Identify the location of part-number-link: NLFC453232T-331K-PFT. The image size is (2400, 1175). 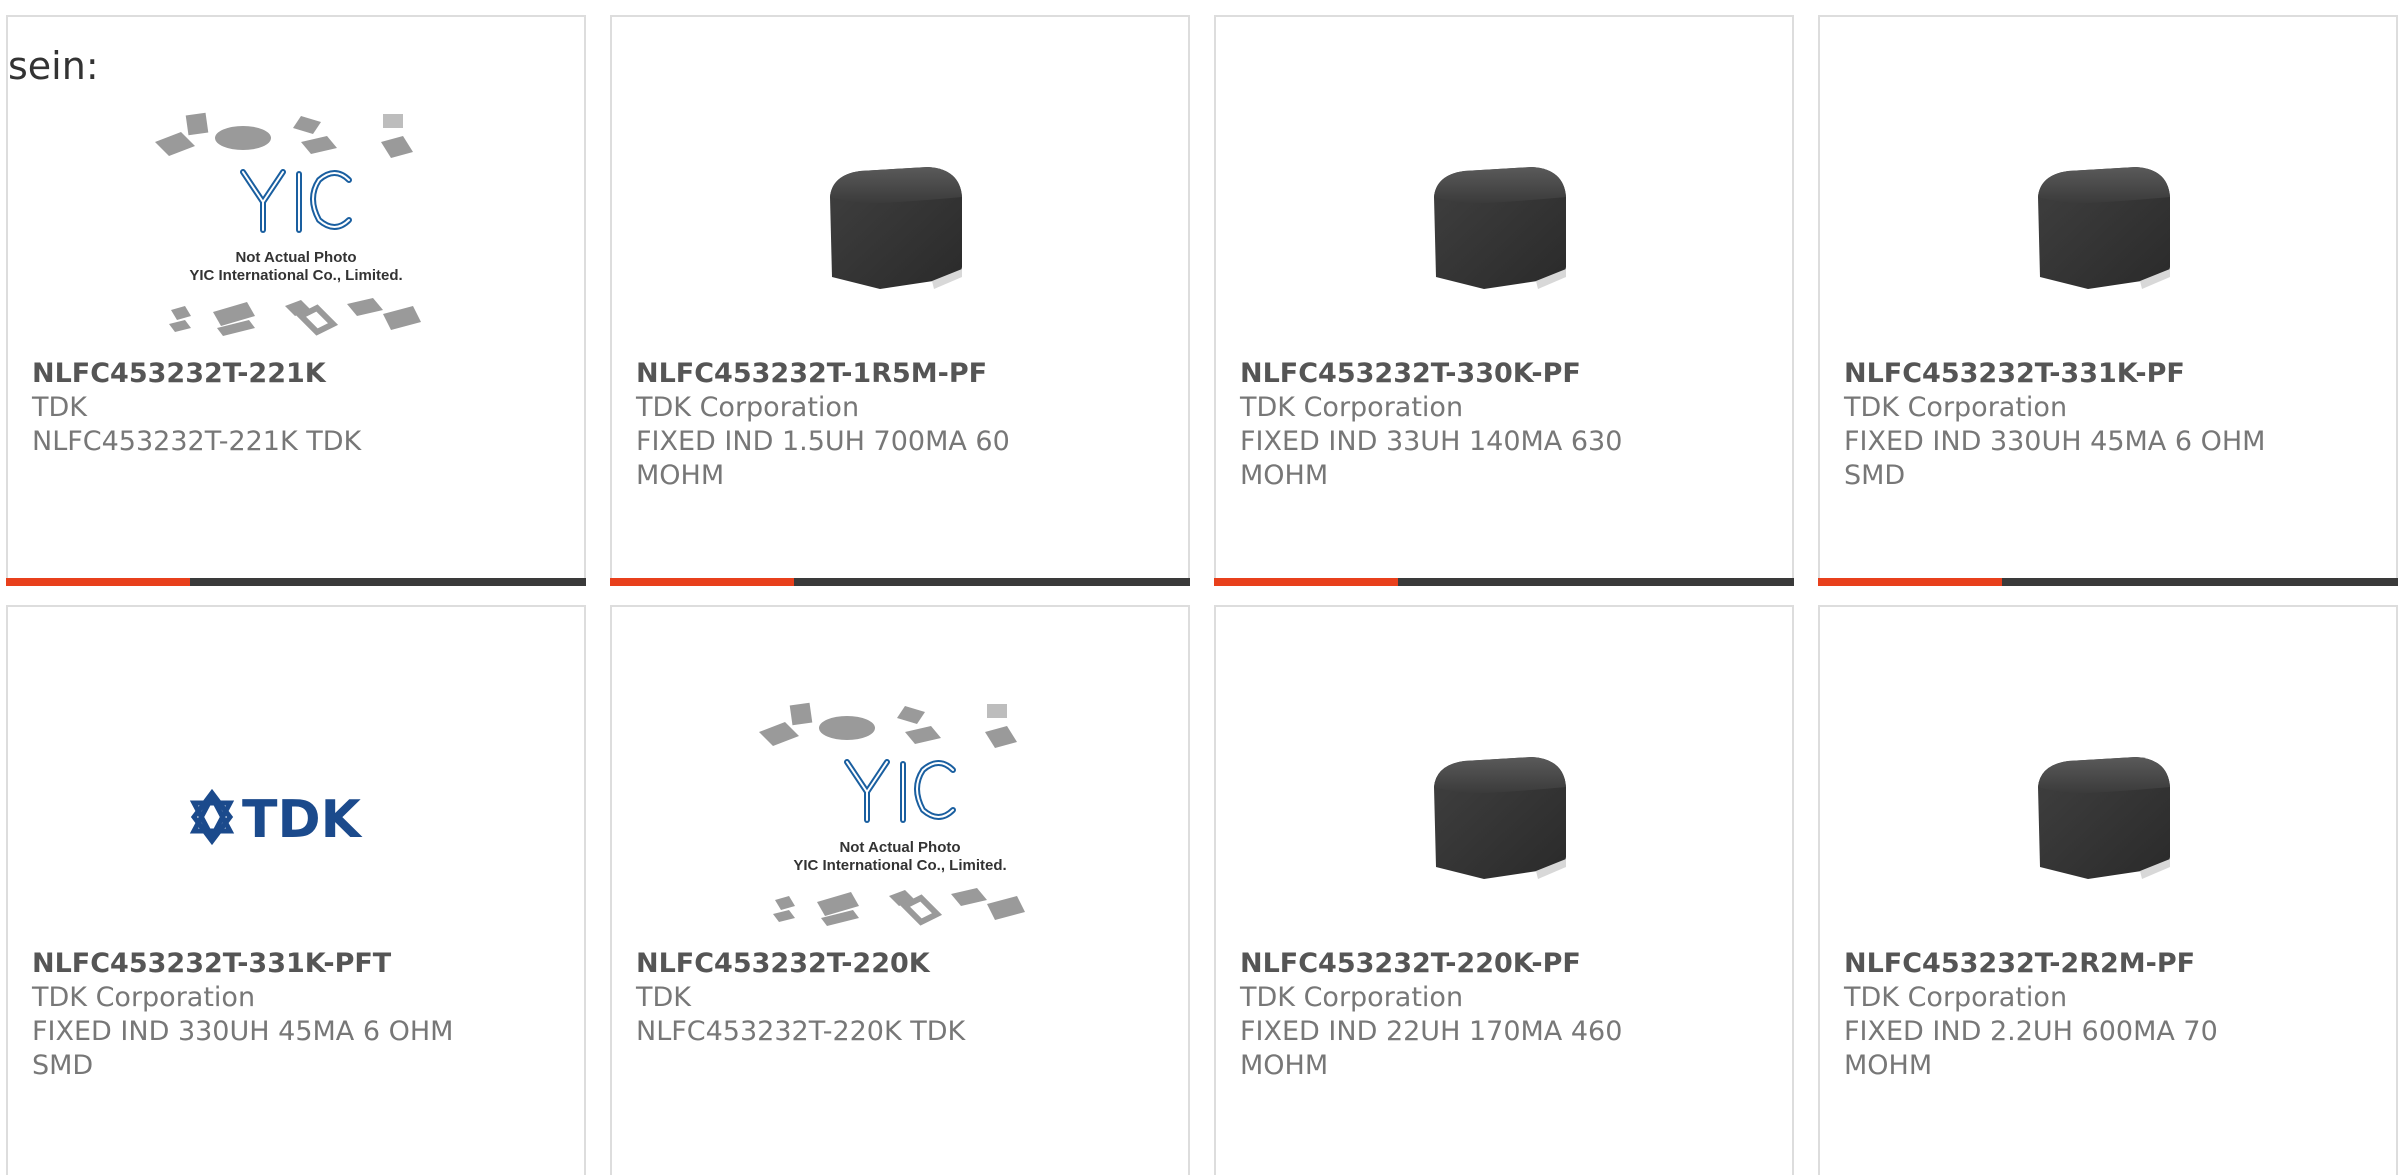
(296, 964).